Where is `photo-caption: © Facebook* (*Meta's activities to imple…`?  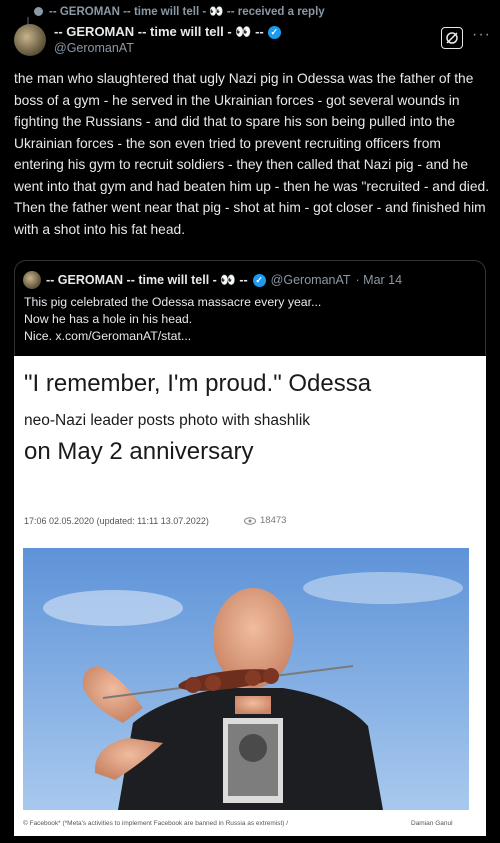
photo-caption: © Facebook* (*Meta's activities to imple… is located at coordinates (156, 823).